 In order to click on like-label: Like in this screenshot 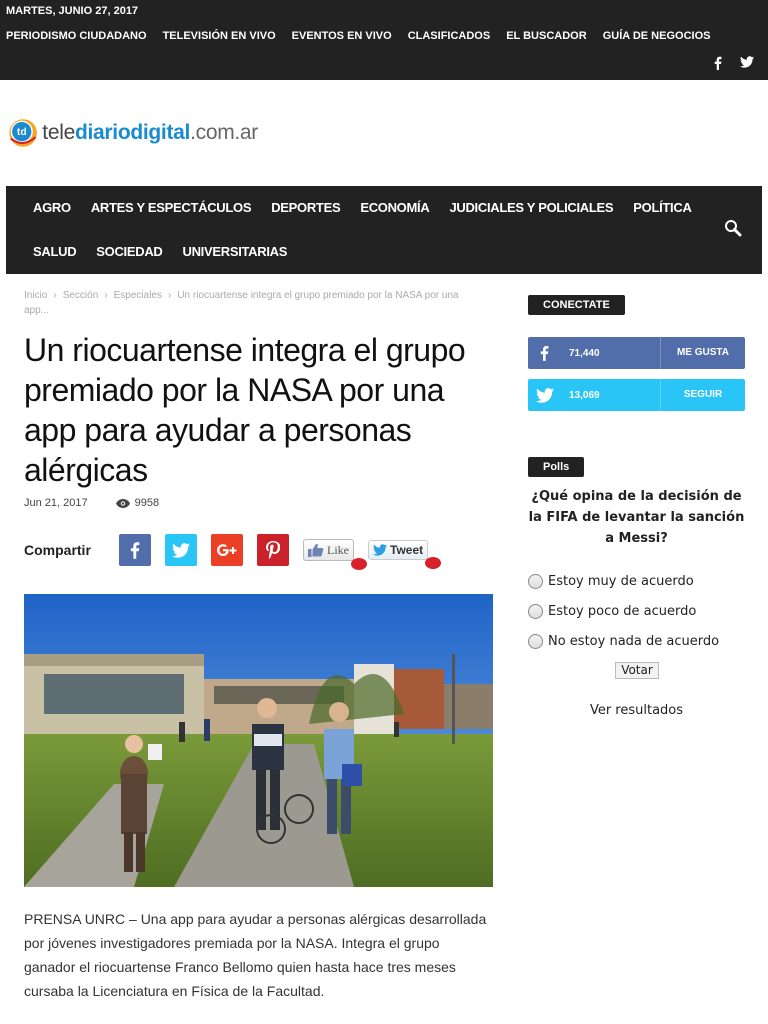, I will do `click(338, 549)`.